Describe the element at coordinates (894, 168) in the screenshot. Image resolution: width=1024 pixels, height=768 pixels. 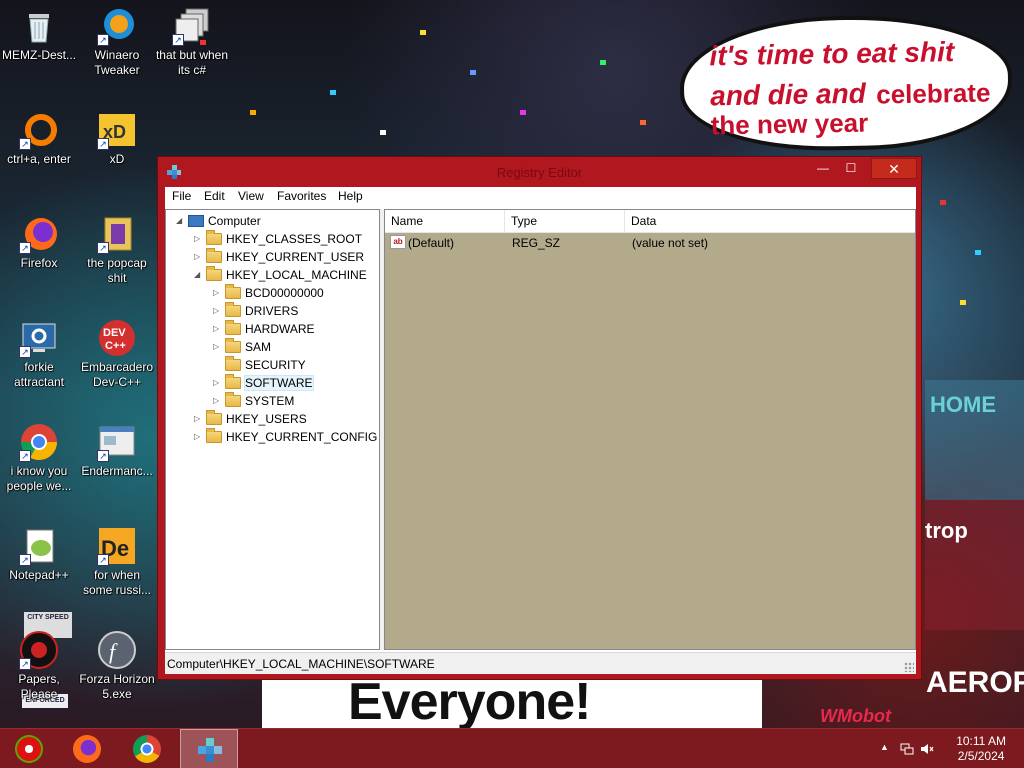
I see `close-button: ✕` at that location.